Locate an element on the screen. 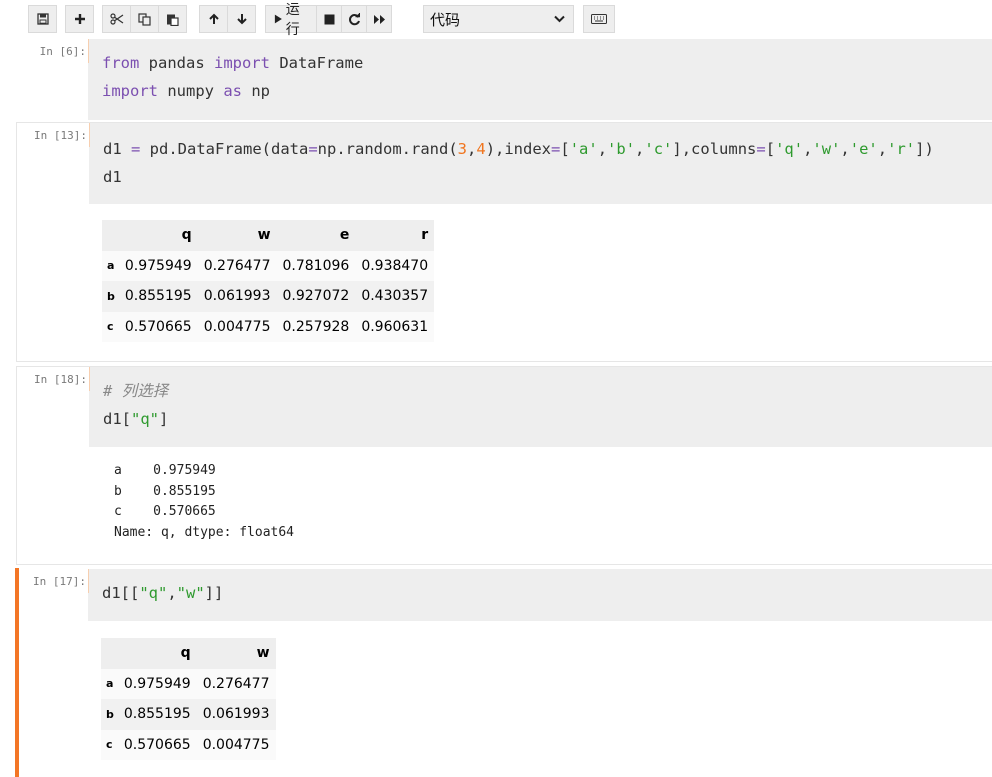 The image size is (992, 777). table-cell: 0.938470 is located at coordinates (395, 265).